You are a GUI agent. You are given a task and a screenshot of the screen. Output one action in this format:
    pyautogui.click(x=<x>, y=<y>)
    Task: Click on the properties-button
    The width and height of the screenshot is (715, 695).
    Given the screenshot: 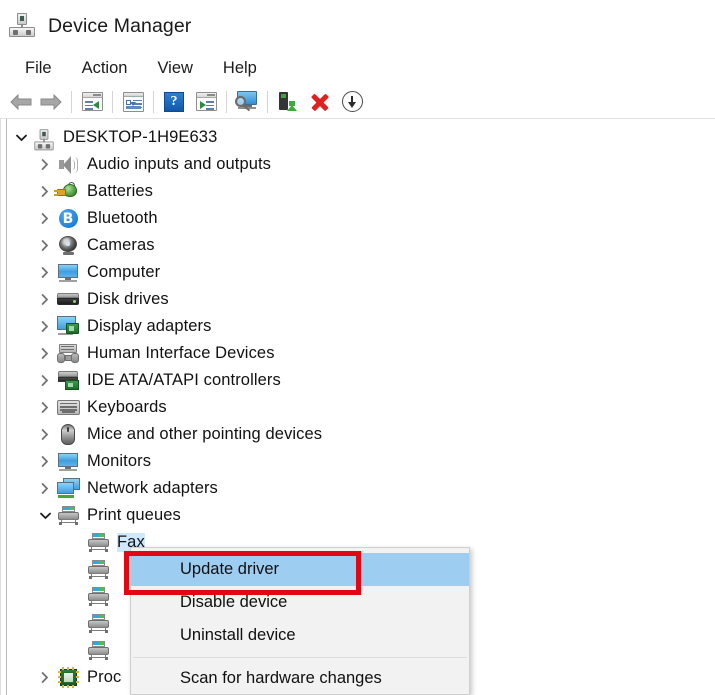 What is the action you would take?
    pyautogui.click(x=133, y=102)
    